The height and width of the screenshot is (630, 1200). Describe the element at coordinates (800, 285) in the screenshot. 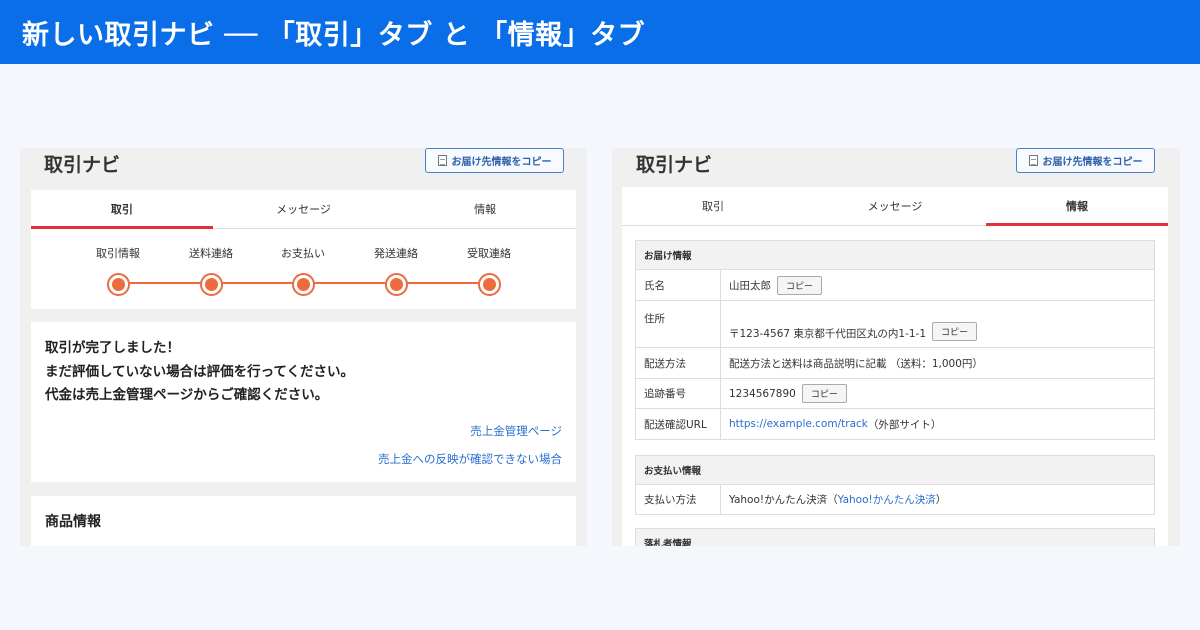

I see `copy-name-button: コピー` at that location.